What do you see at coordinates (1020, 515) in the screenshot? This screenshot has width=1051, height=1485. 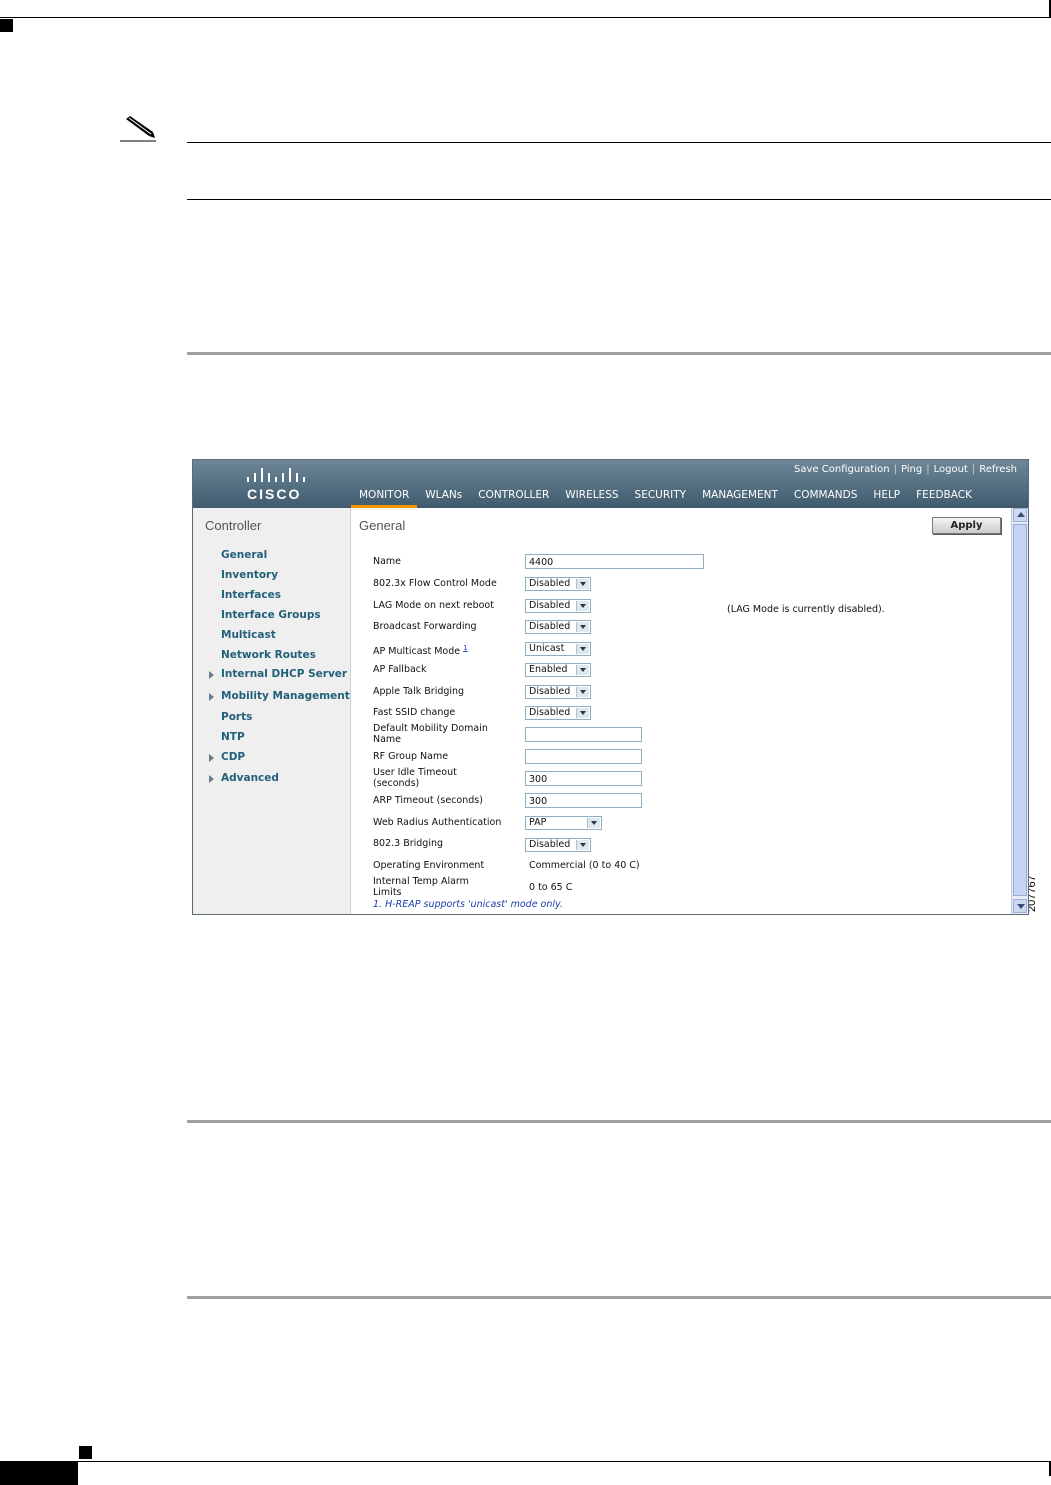 I see `scroll-up-icon` at bounding box center [1020, 515].